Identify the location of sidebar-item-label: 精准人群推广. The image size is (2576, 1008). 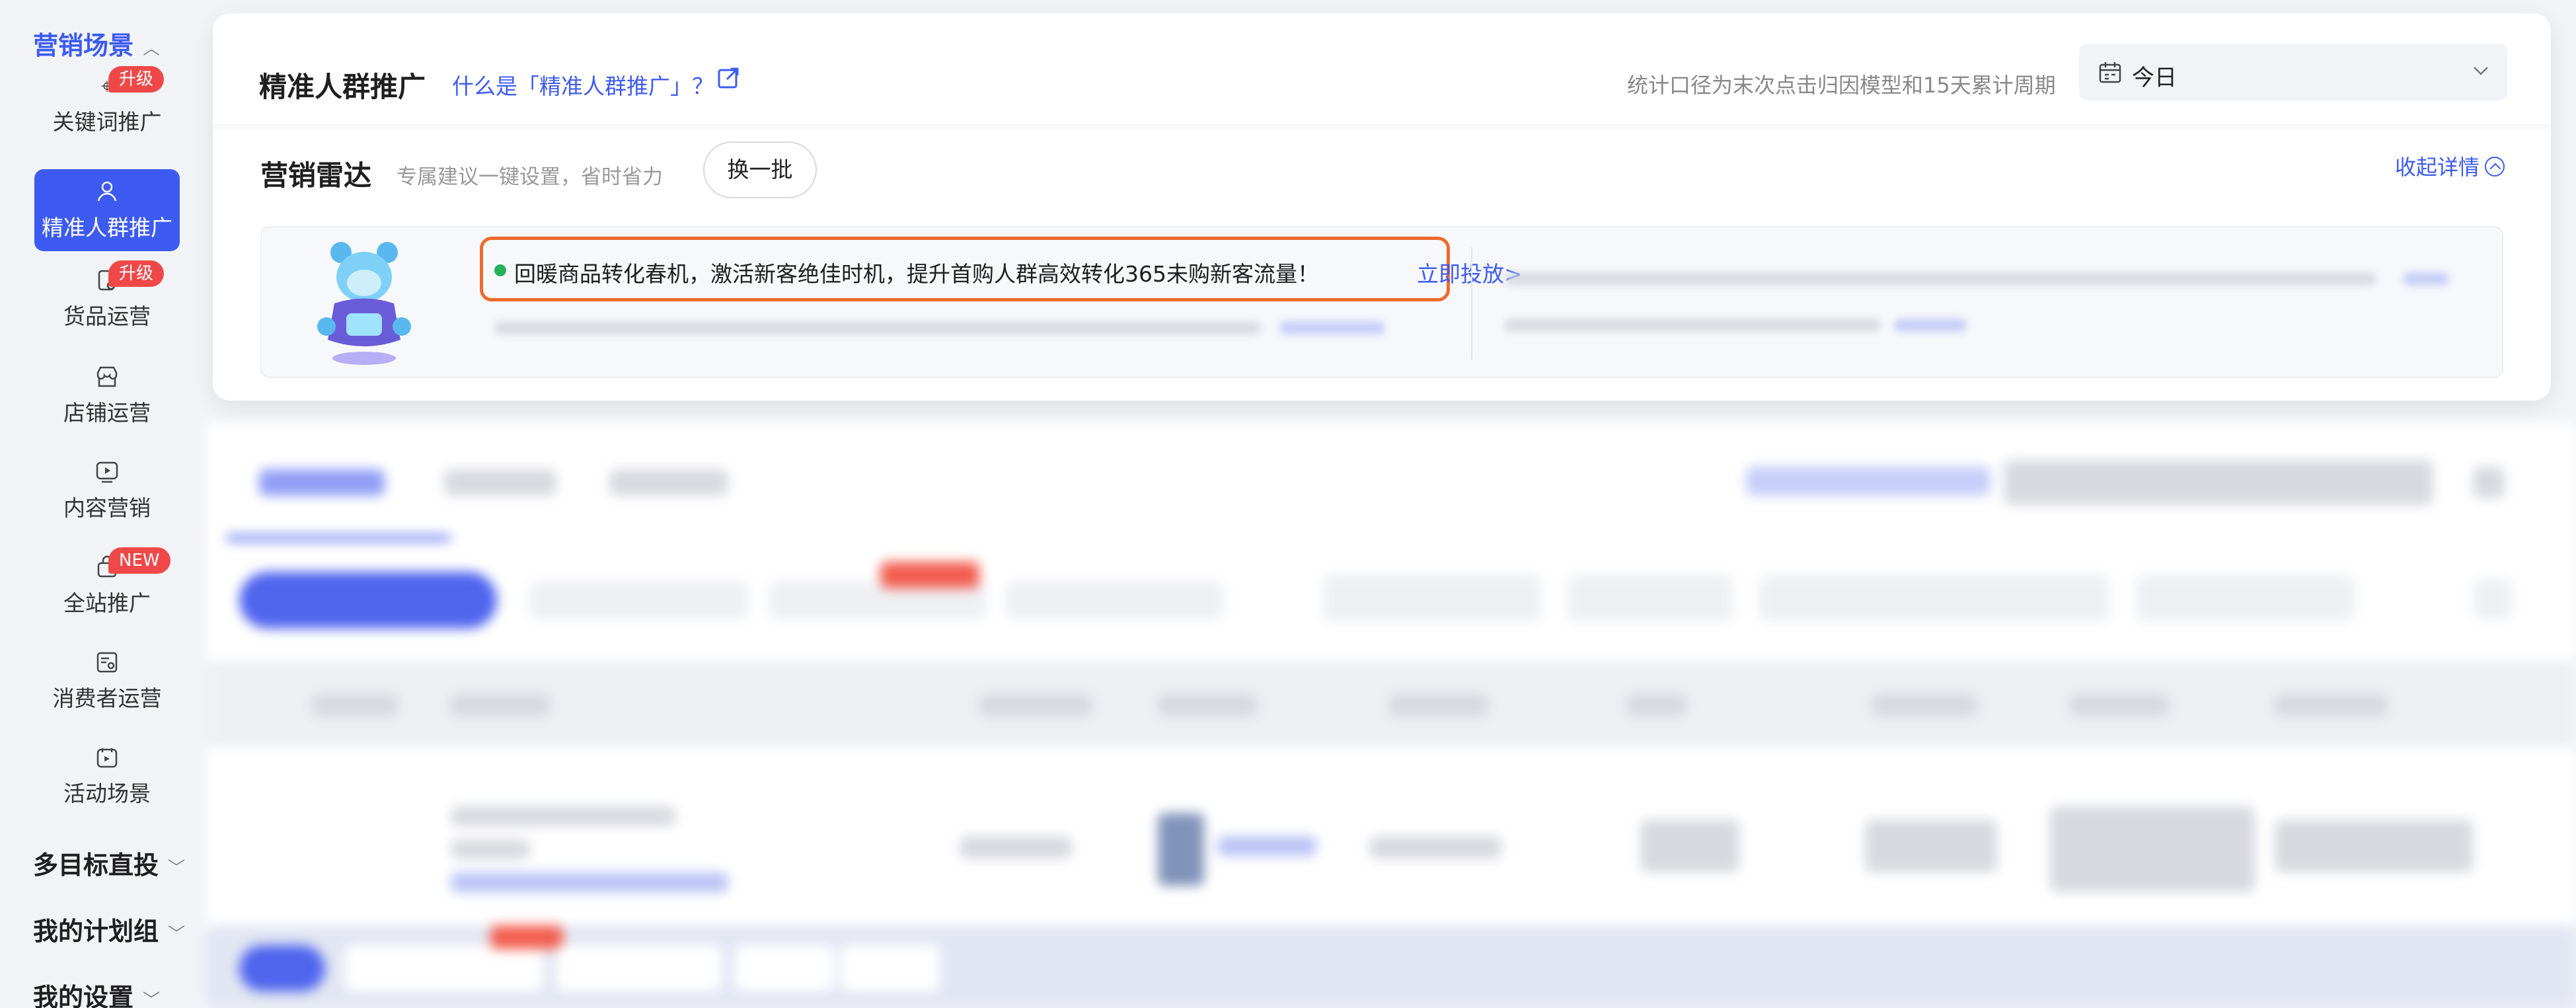
(107, 228).